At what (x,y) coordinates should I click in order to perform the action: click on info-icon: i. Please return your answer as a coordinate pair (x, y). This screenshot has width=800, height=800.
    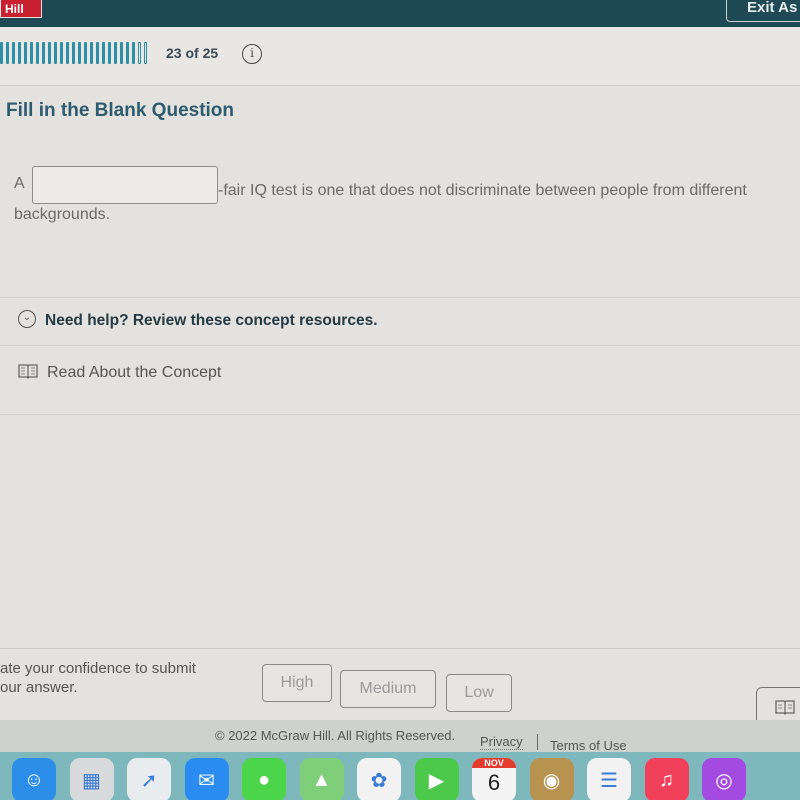
    Looking at the image, I should click on (252, 54).